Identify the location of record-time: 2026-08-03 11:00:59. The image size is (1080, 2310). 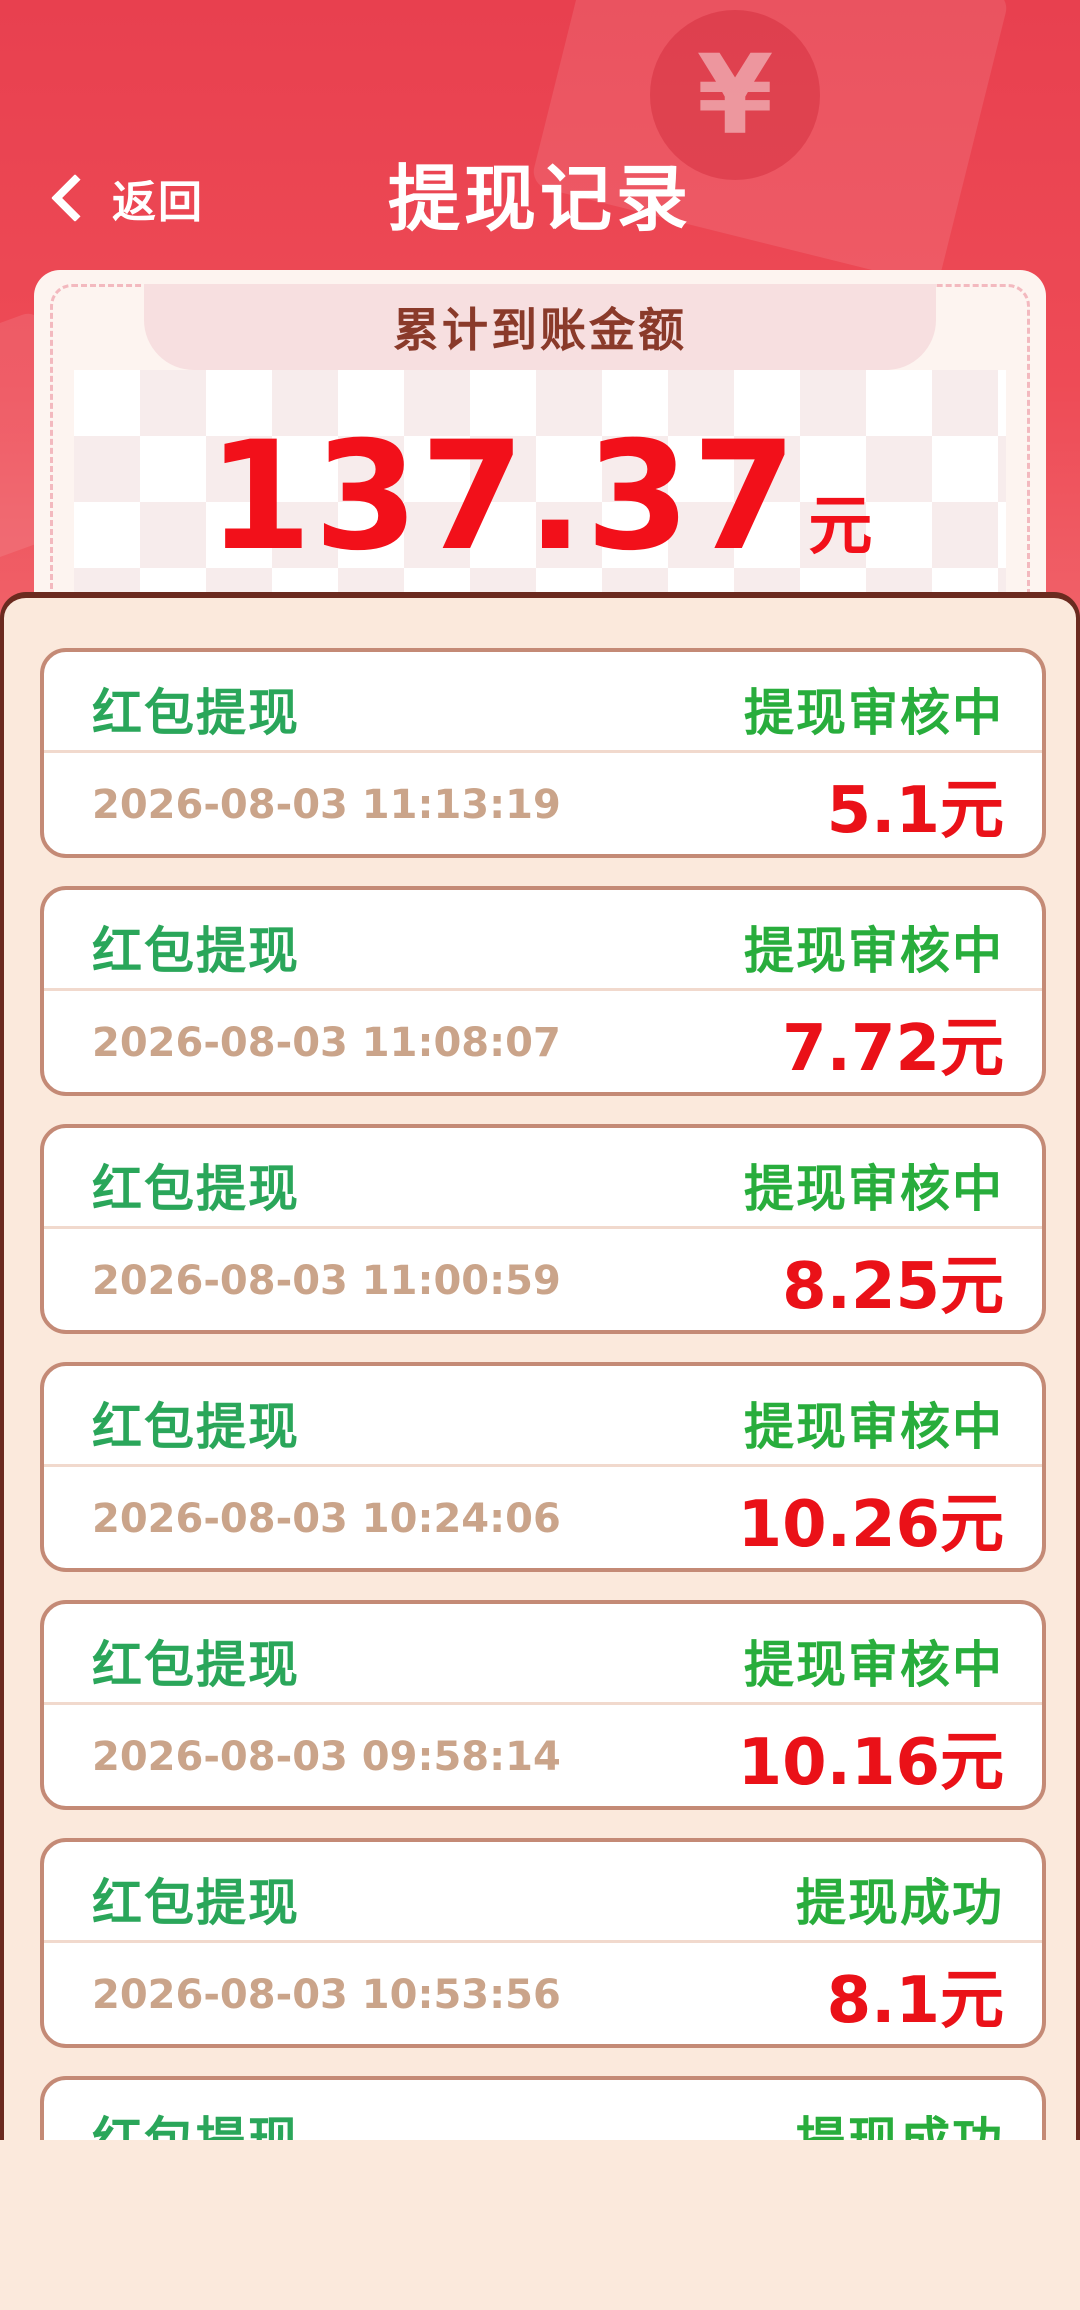
(326, 1281).